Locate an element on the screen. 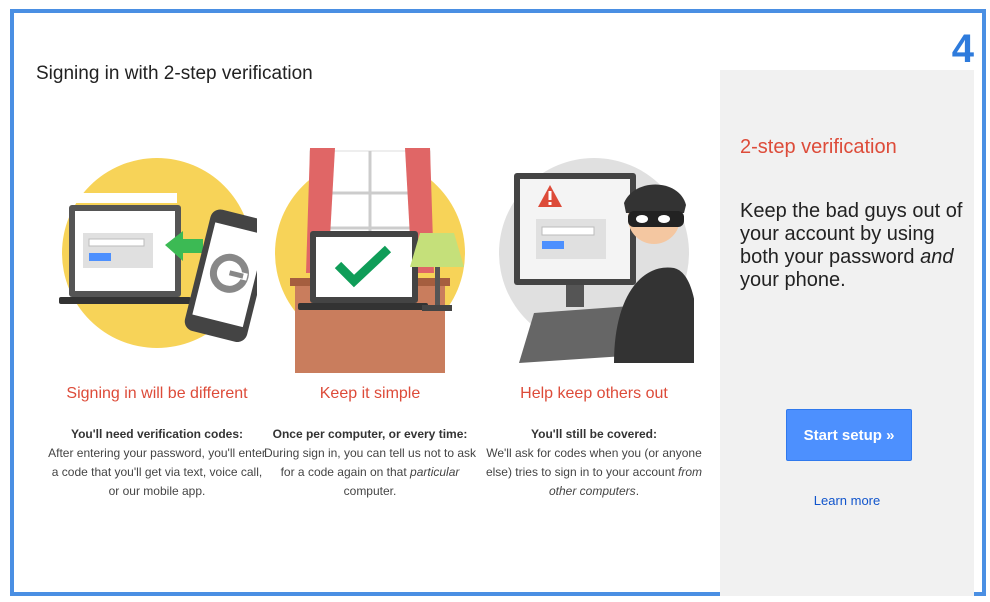  laptop-check-illustration is located at coordinates (370, 260).